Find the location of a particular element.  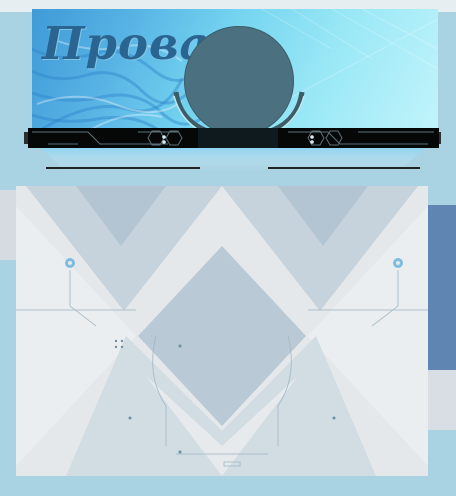

backdrop-right-block is located at coordinates (442, 287).